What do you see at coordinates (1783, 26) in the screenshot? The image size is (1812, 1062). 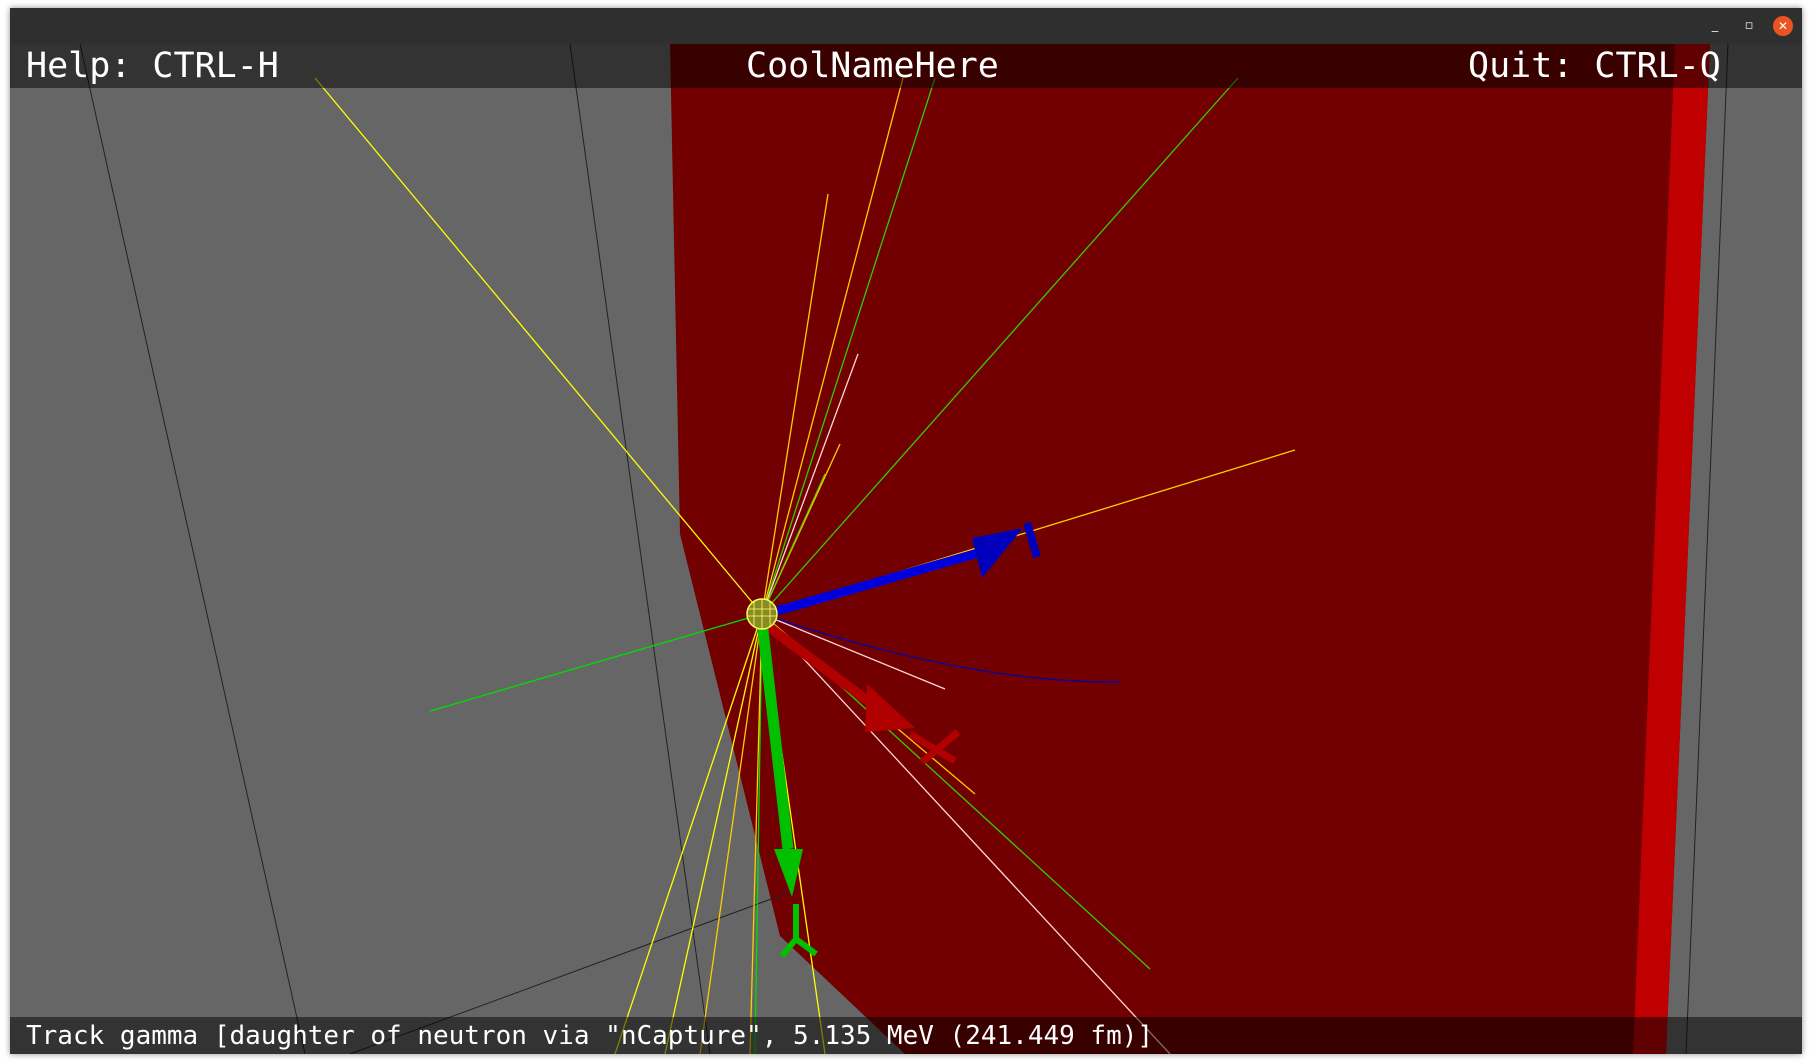 I see `close-button: ✕` at bounding box center [1783, 26].